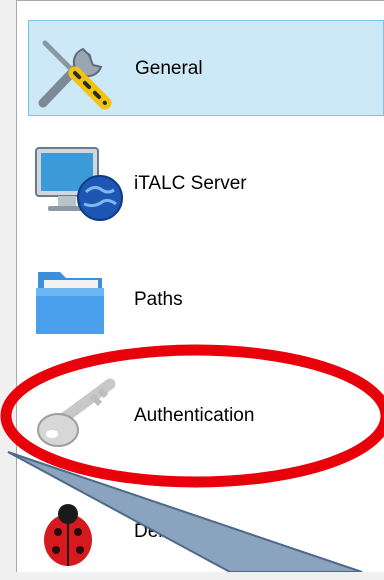  I want to click on sidebar-item-label: General, so click(169, 68).